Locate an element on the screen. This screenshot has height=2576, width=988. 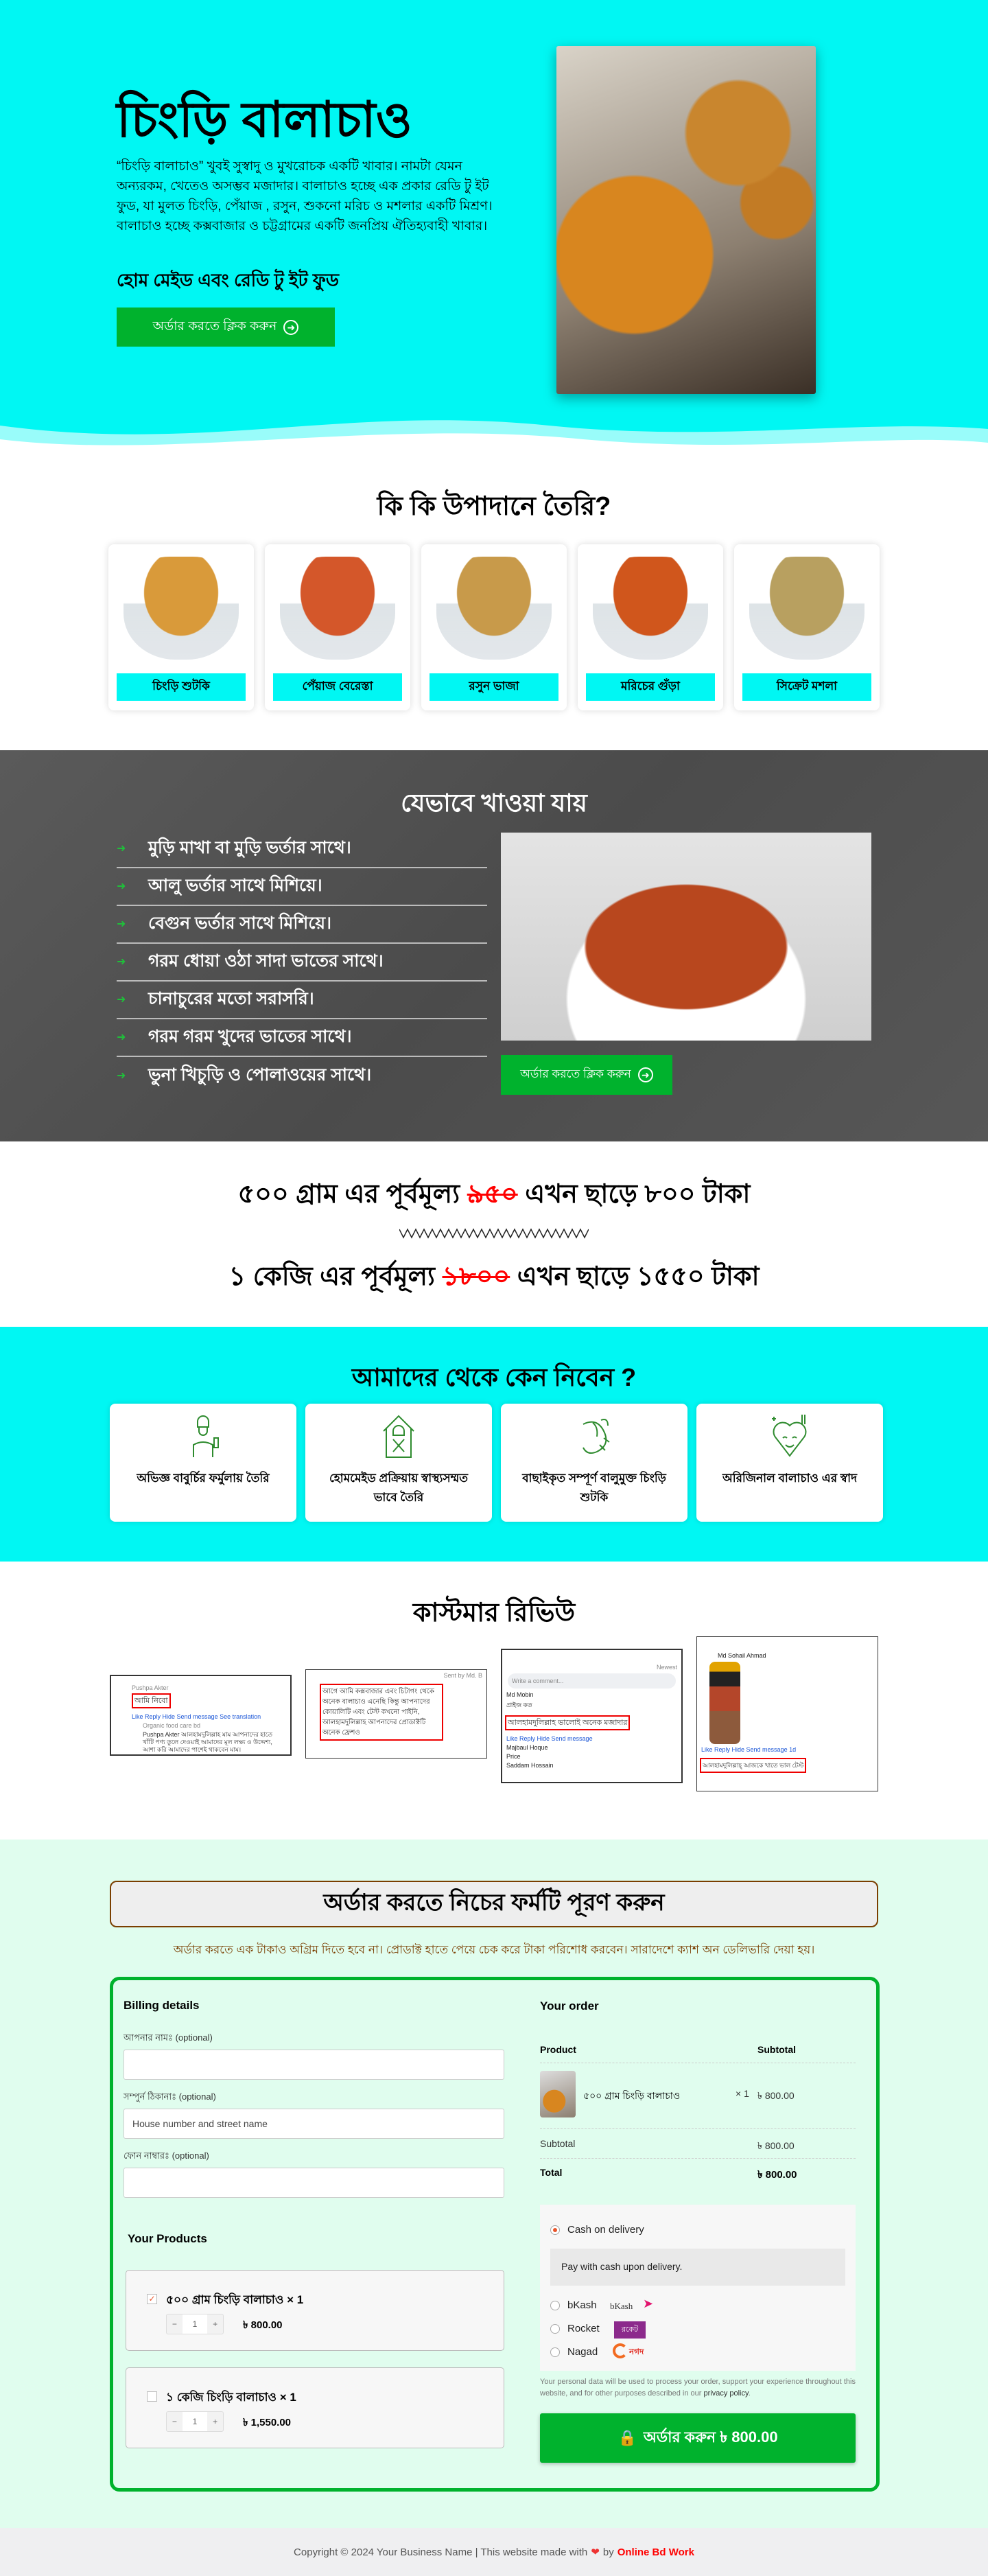
address-field-label: সম্পুর্ন ঠিকানাঃ (optional) is located at coordinates (170, 2098).